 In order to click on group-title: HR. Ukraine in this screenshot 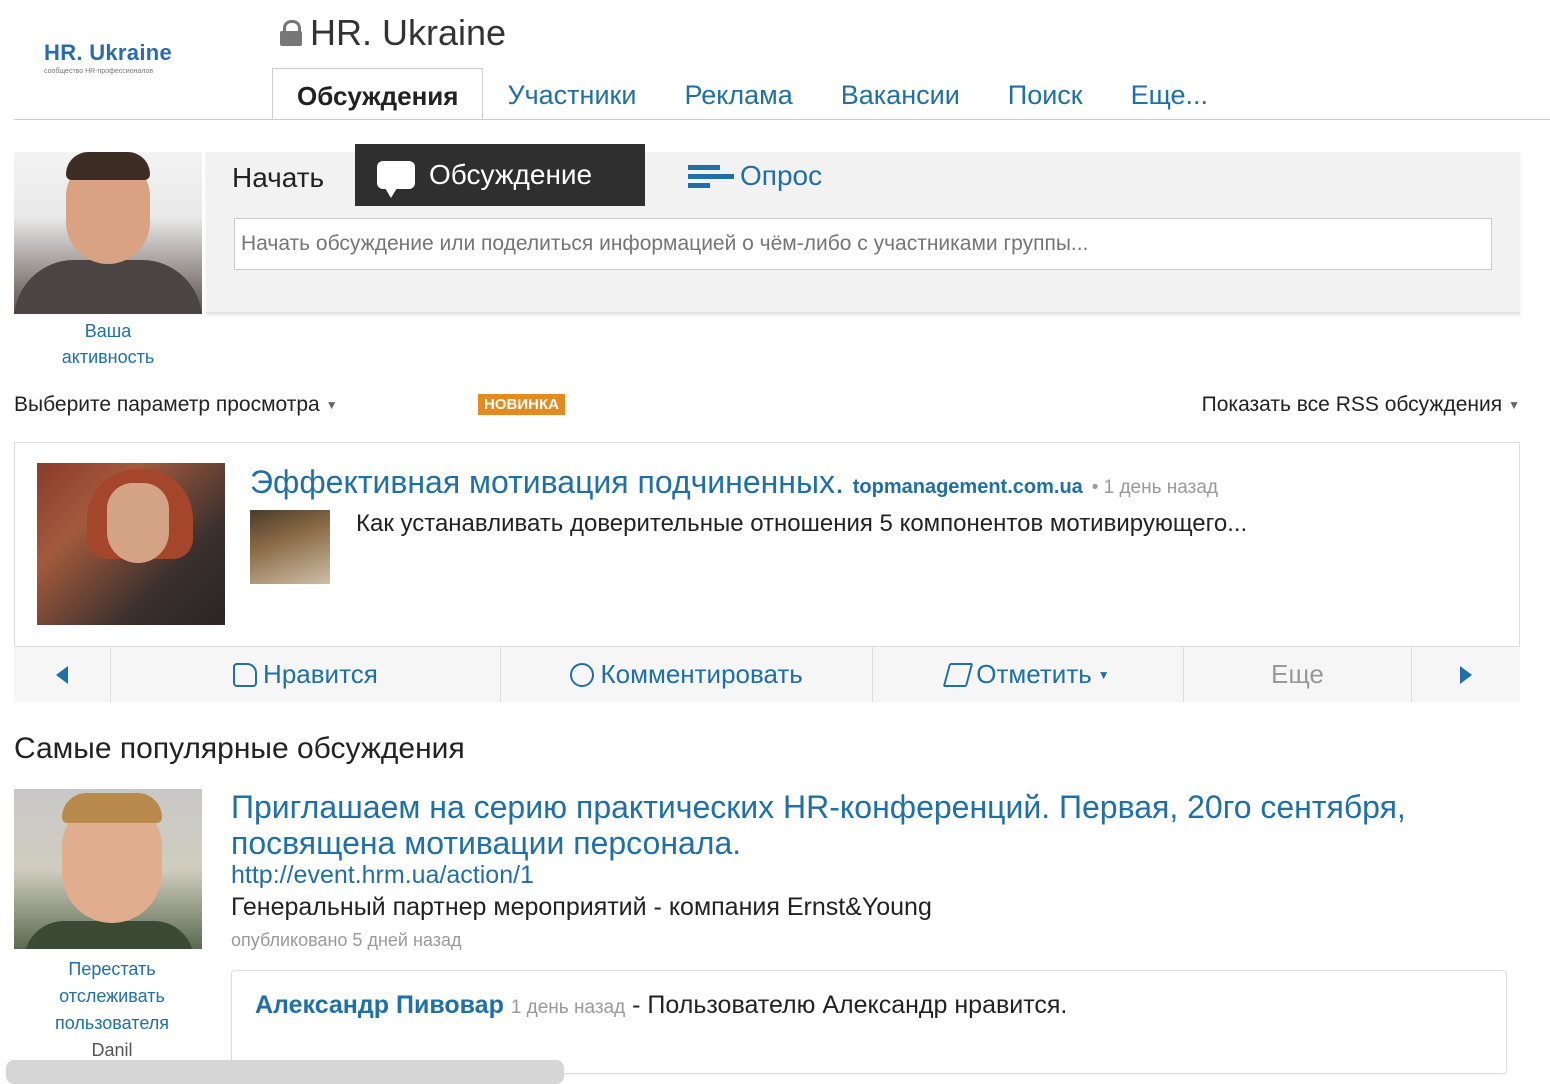, I will do `click(392, 33)`.